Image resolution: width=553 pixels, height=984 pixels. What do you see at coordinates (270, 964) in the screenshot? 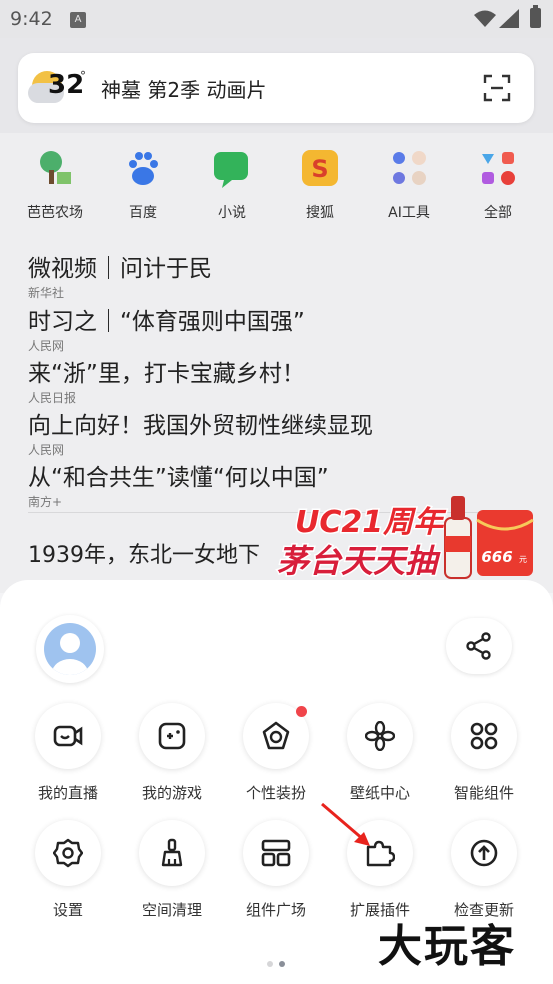
I see `page-dot` at bounding box center [270, 964].